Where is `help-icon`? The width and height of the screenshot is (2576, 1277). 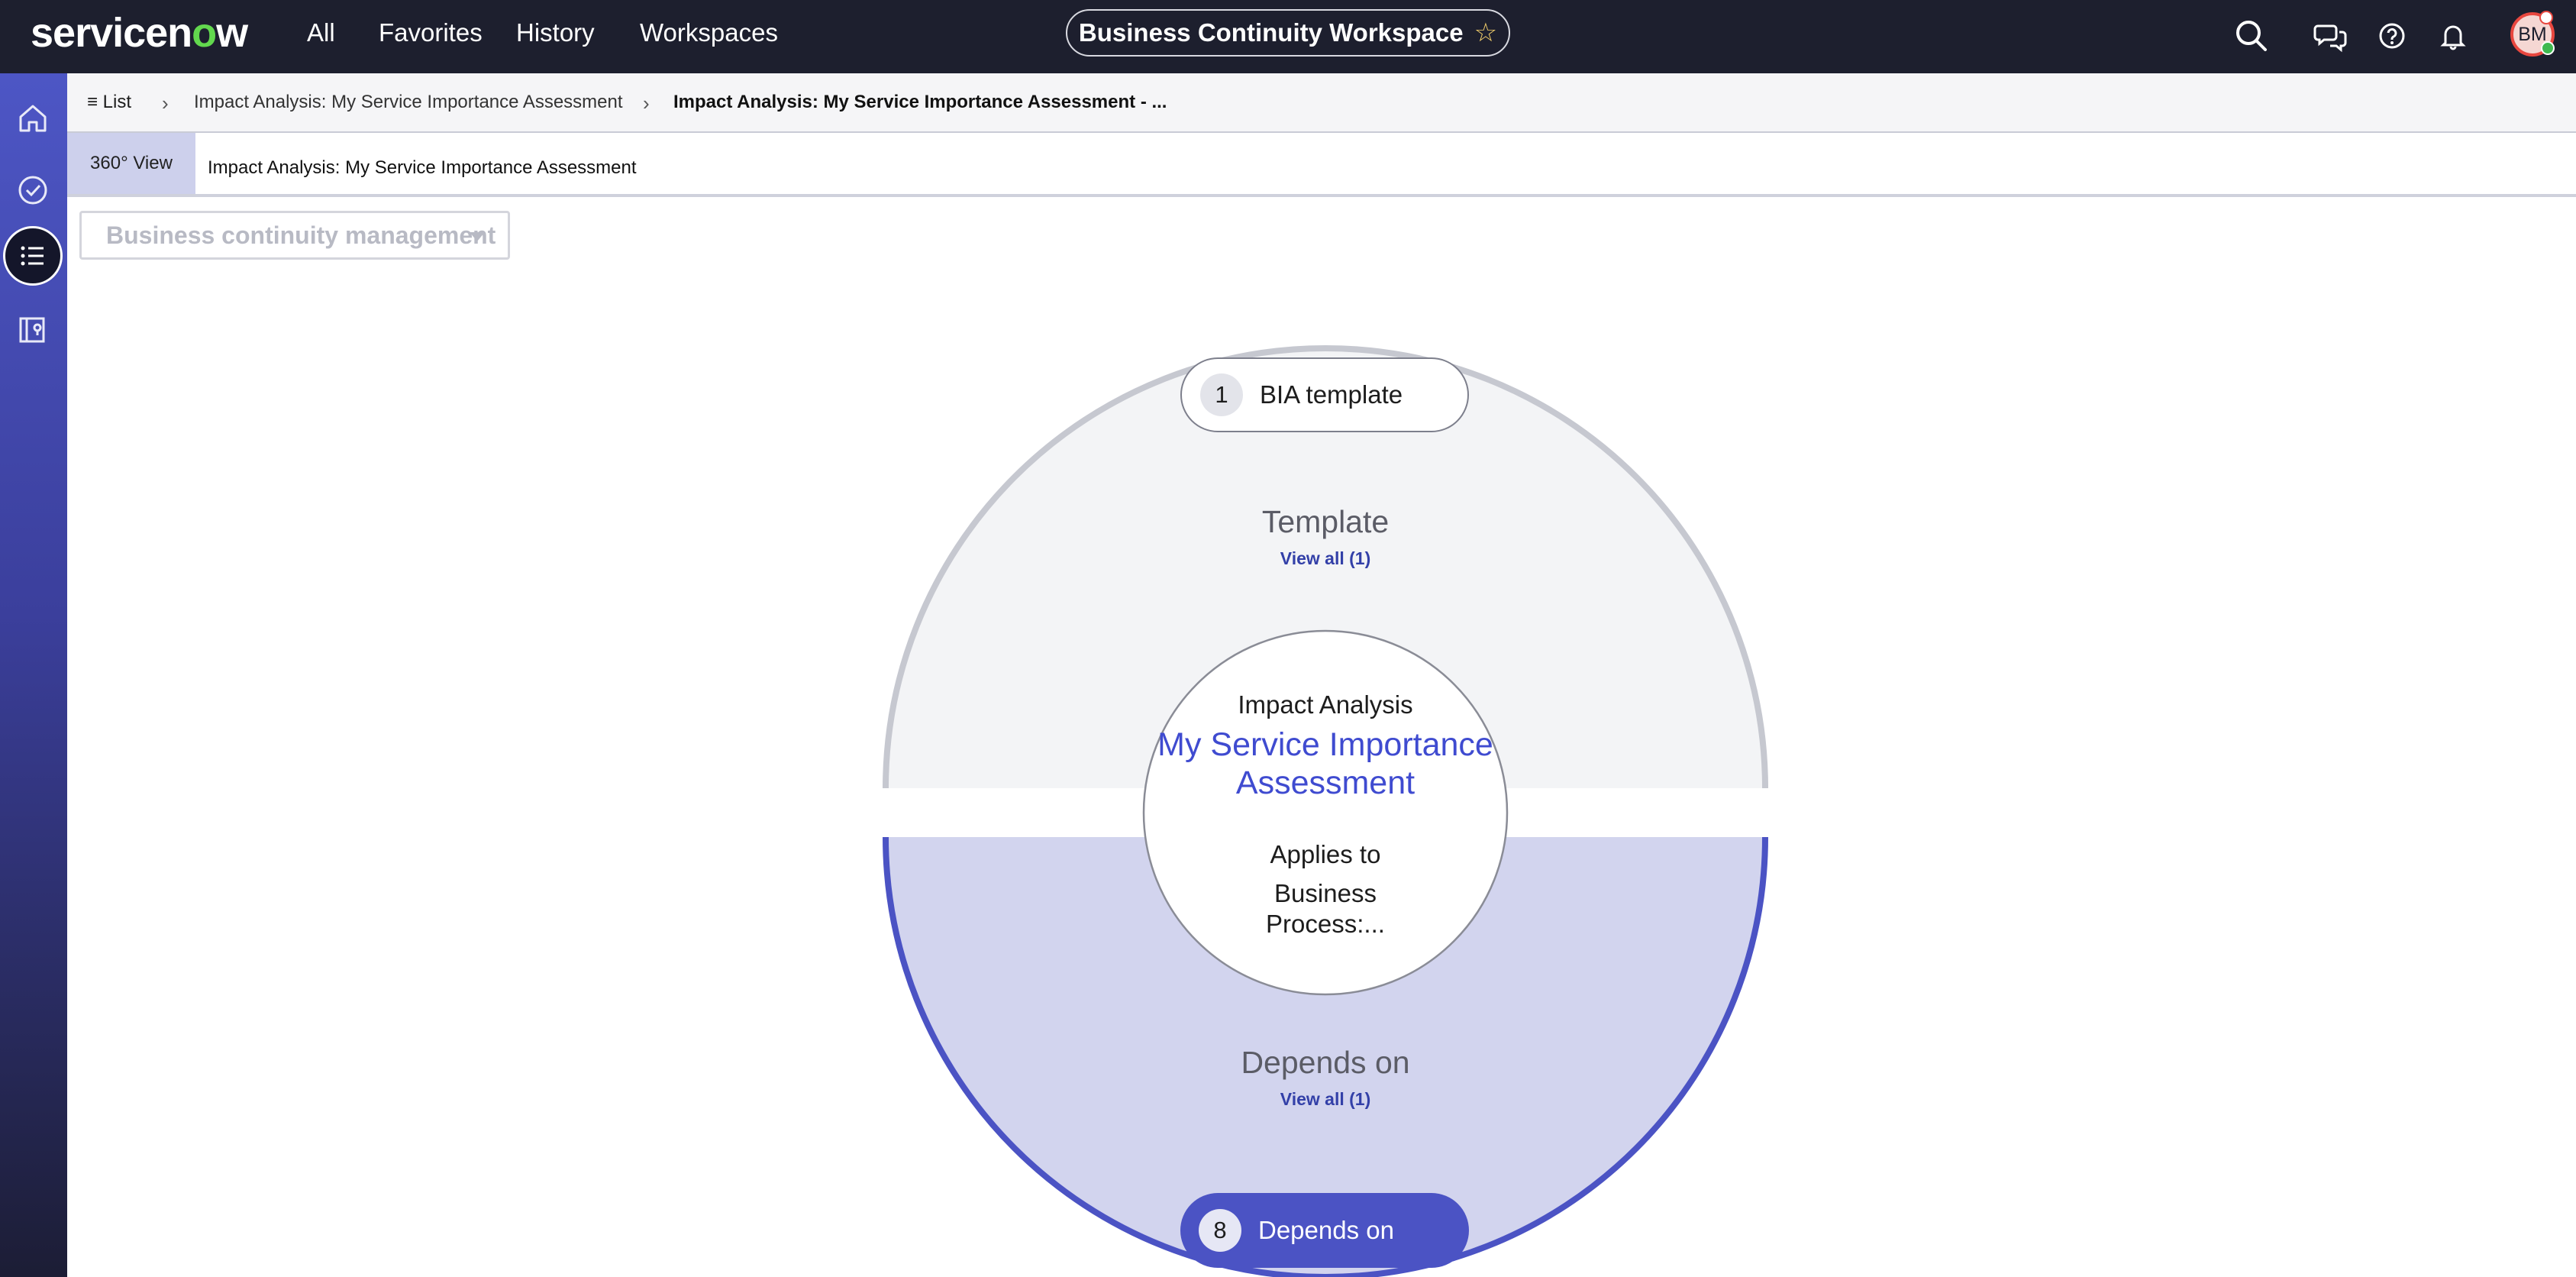
help-icon is located at coordinates (2392, 36).